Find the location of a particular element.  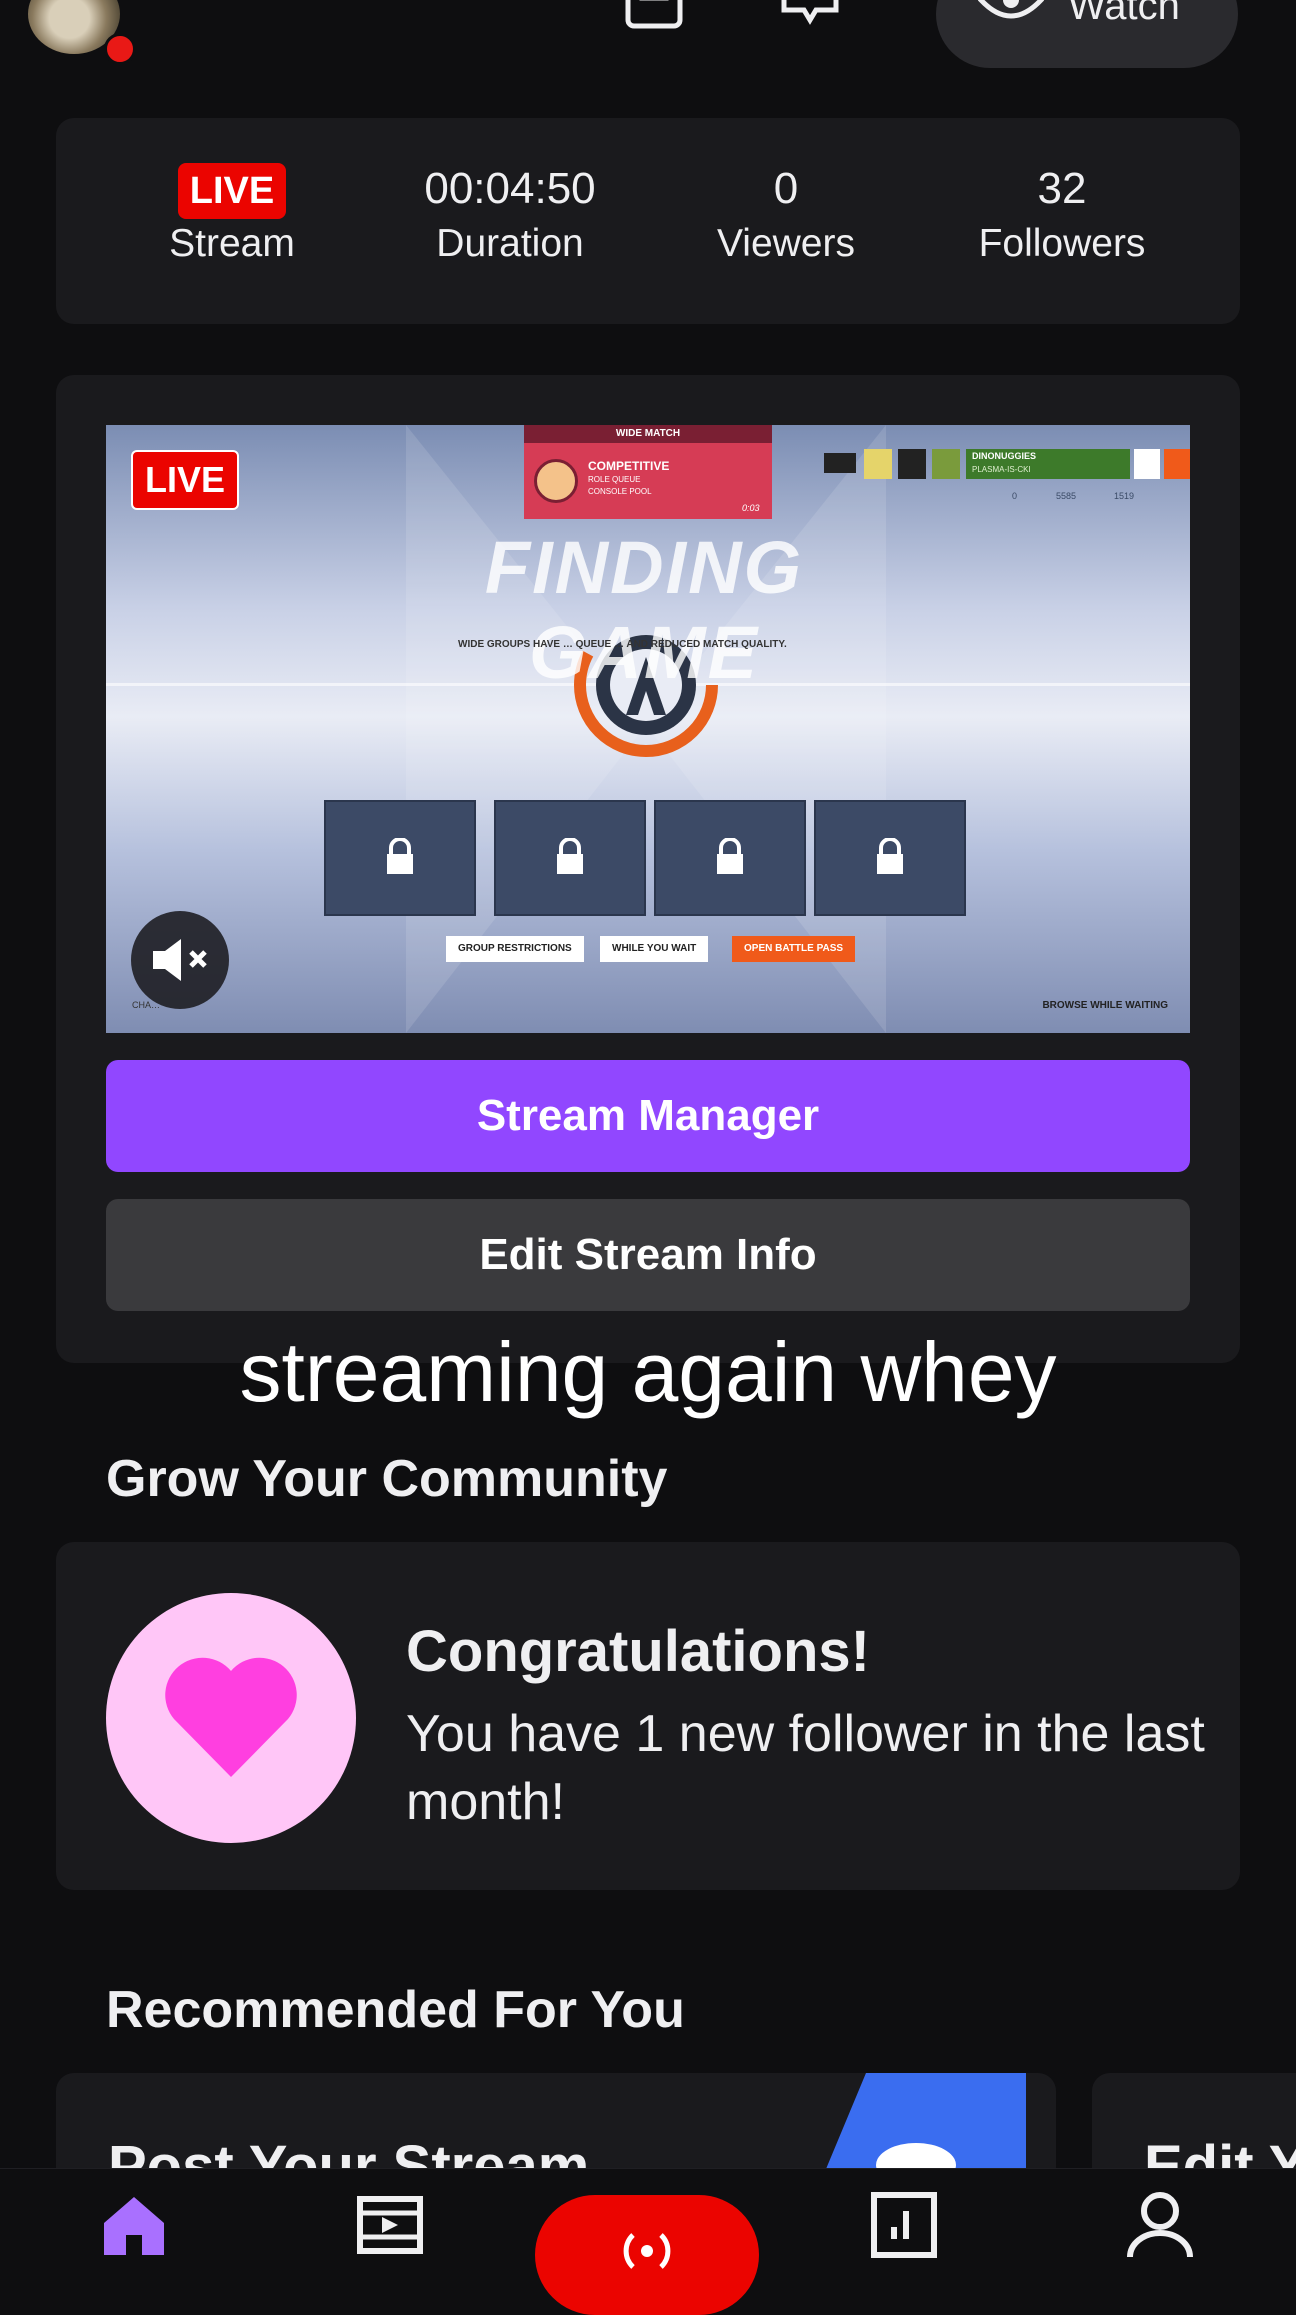

analytics-icon is located at coordinates (904, 2225).